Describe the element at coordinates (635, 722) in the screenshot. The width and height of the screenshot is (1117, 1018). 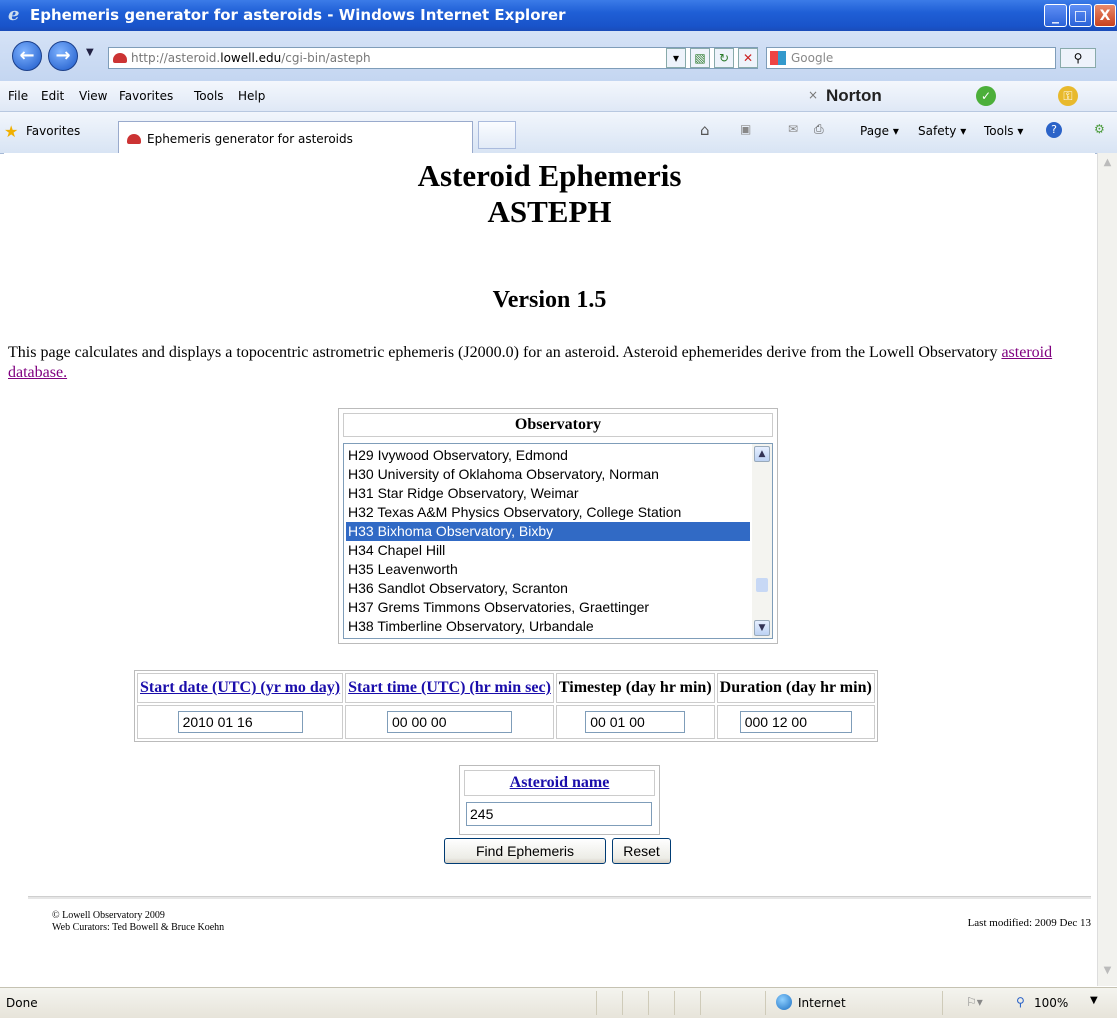
I see `timestep-input` at that location.